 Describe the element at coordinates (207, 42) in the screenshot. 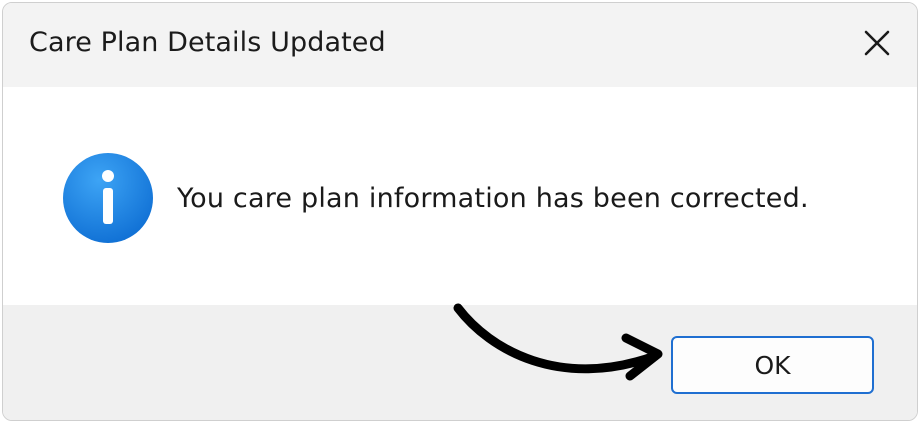

I see `dialog-title: Care Plan Details Updated` at that location.